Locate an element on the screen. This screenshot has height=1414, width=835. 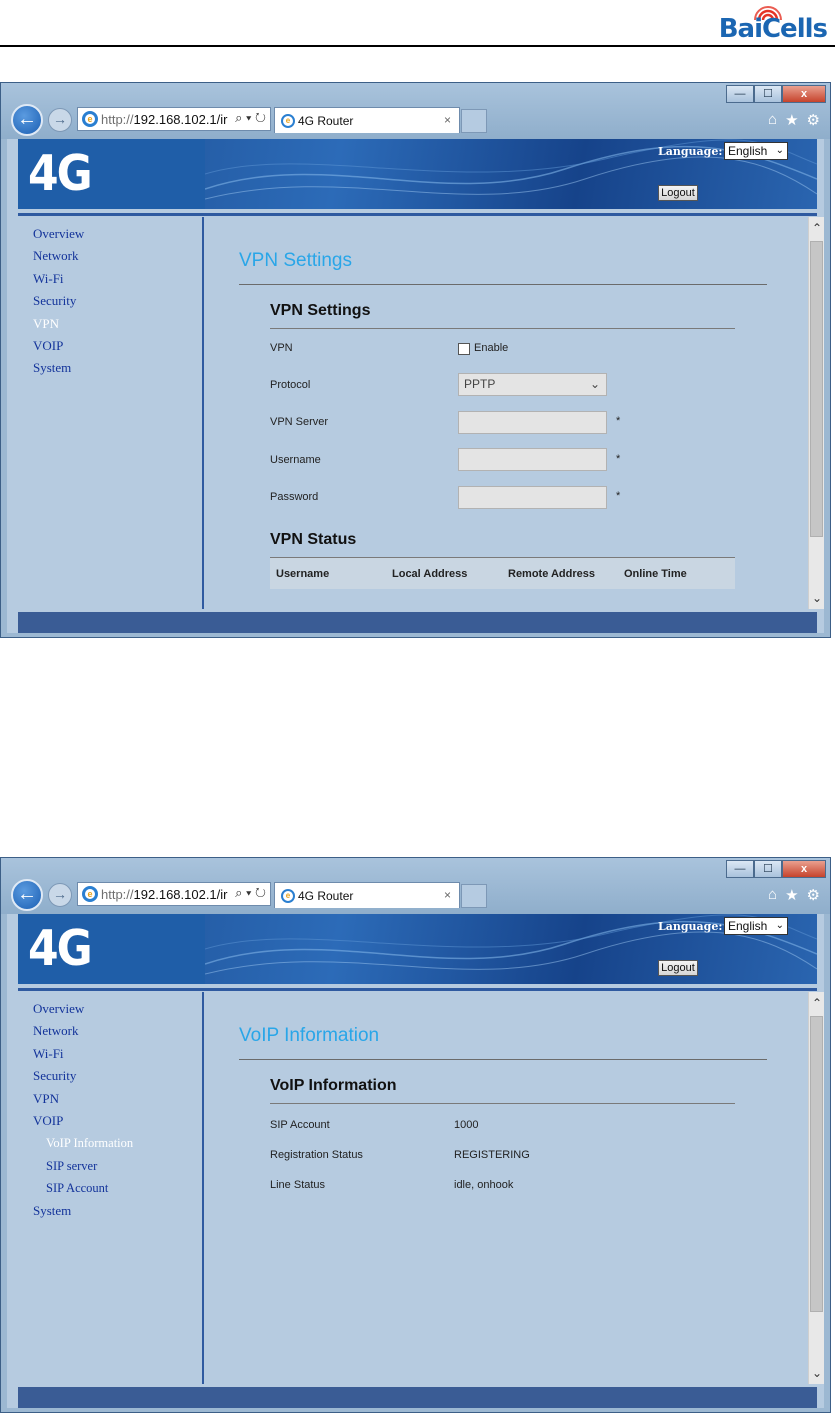
router-banner: 4G Router Language: English ⌄ Logout is located at coordinates (417, 174).